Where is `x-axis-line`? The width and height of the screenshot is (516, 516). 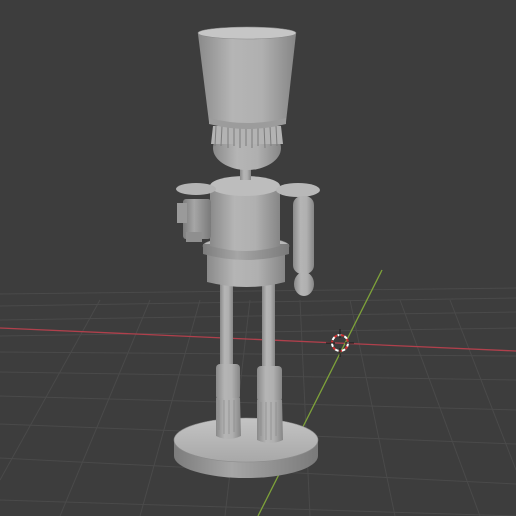 x-axis-line is located at coordinates (258, 339).